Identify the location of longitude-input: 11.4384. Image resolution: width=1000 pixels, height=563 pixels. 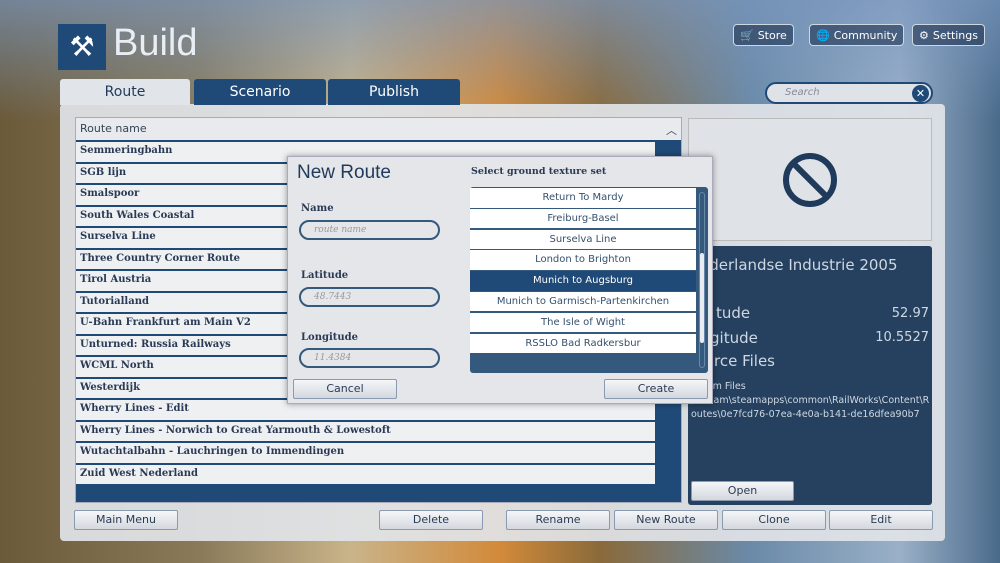
(369, 358).